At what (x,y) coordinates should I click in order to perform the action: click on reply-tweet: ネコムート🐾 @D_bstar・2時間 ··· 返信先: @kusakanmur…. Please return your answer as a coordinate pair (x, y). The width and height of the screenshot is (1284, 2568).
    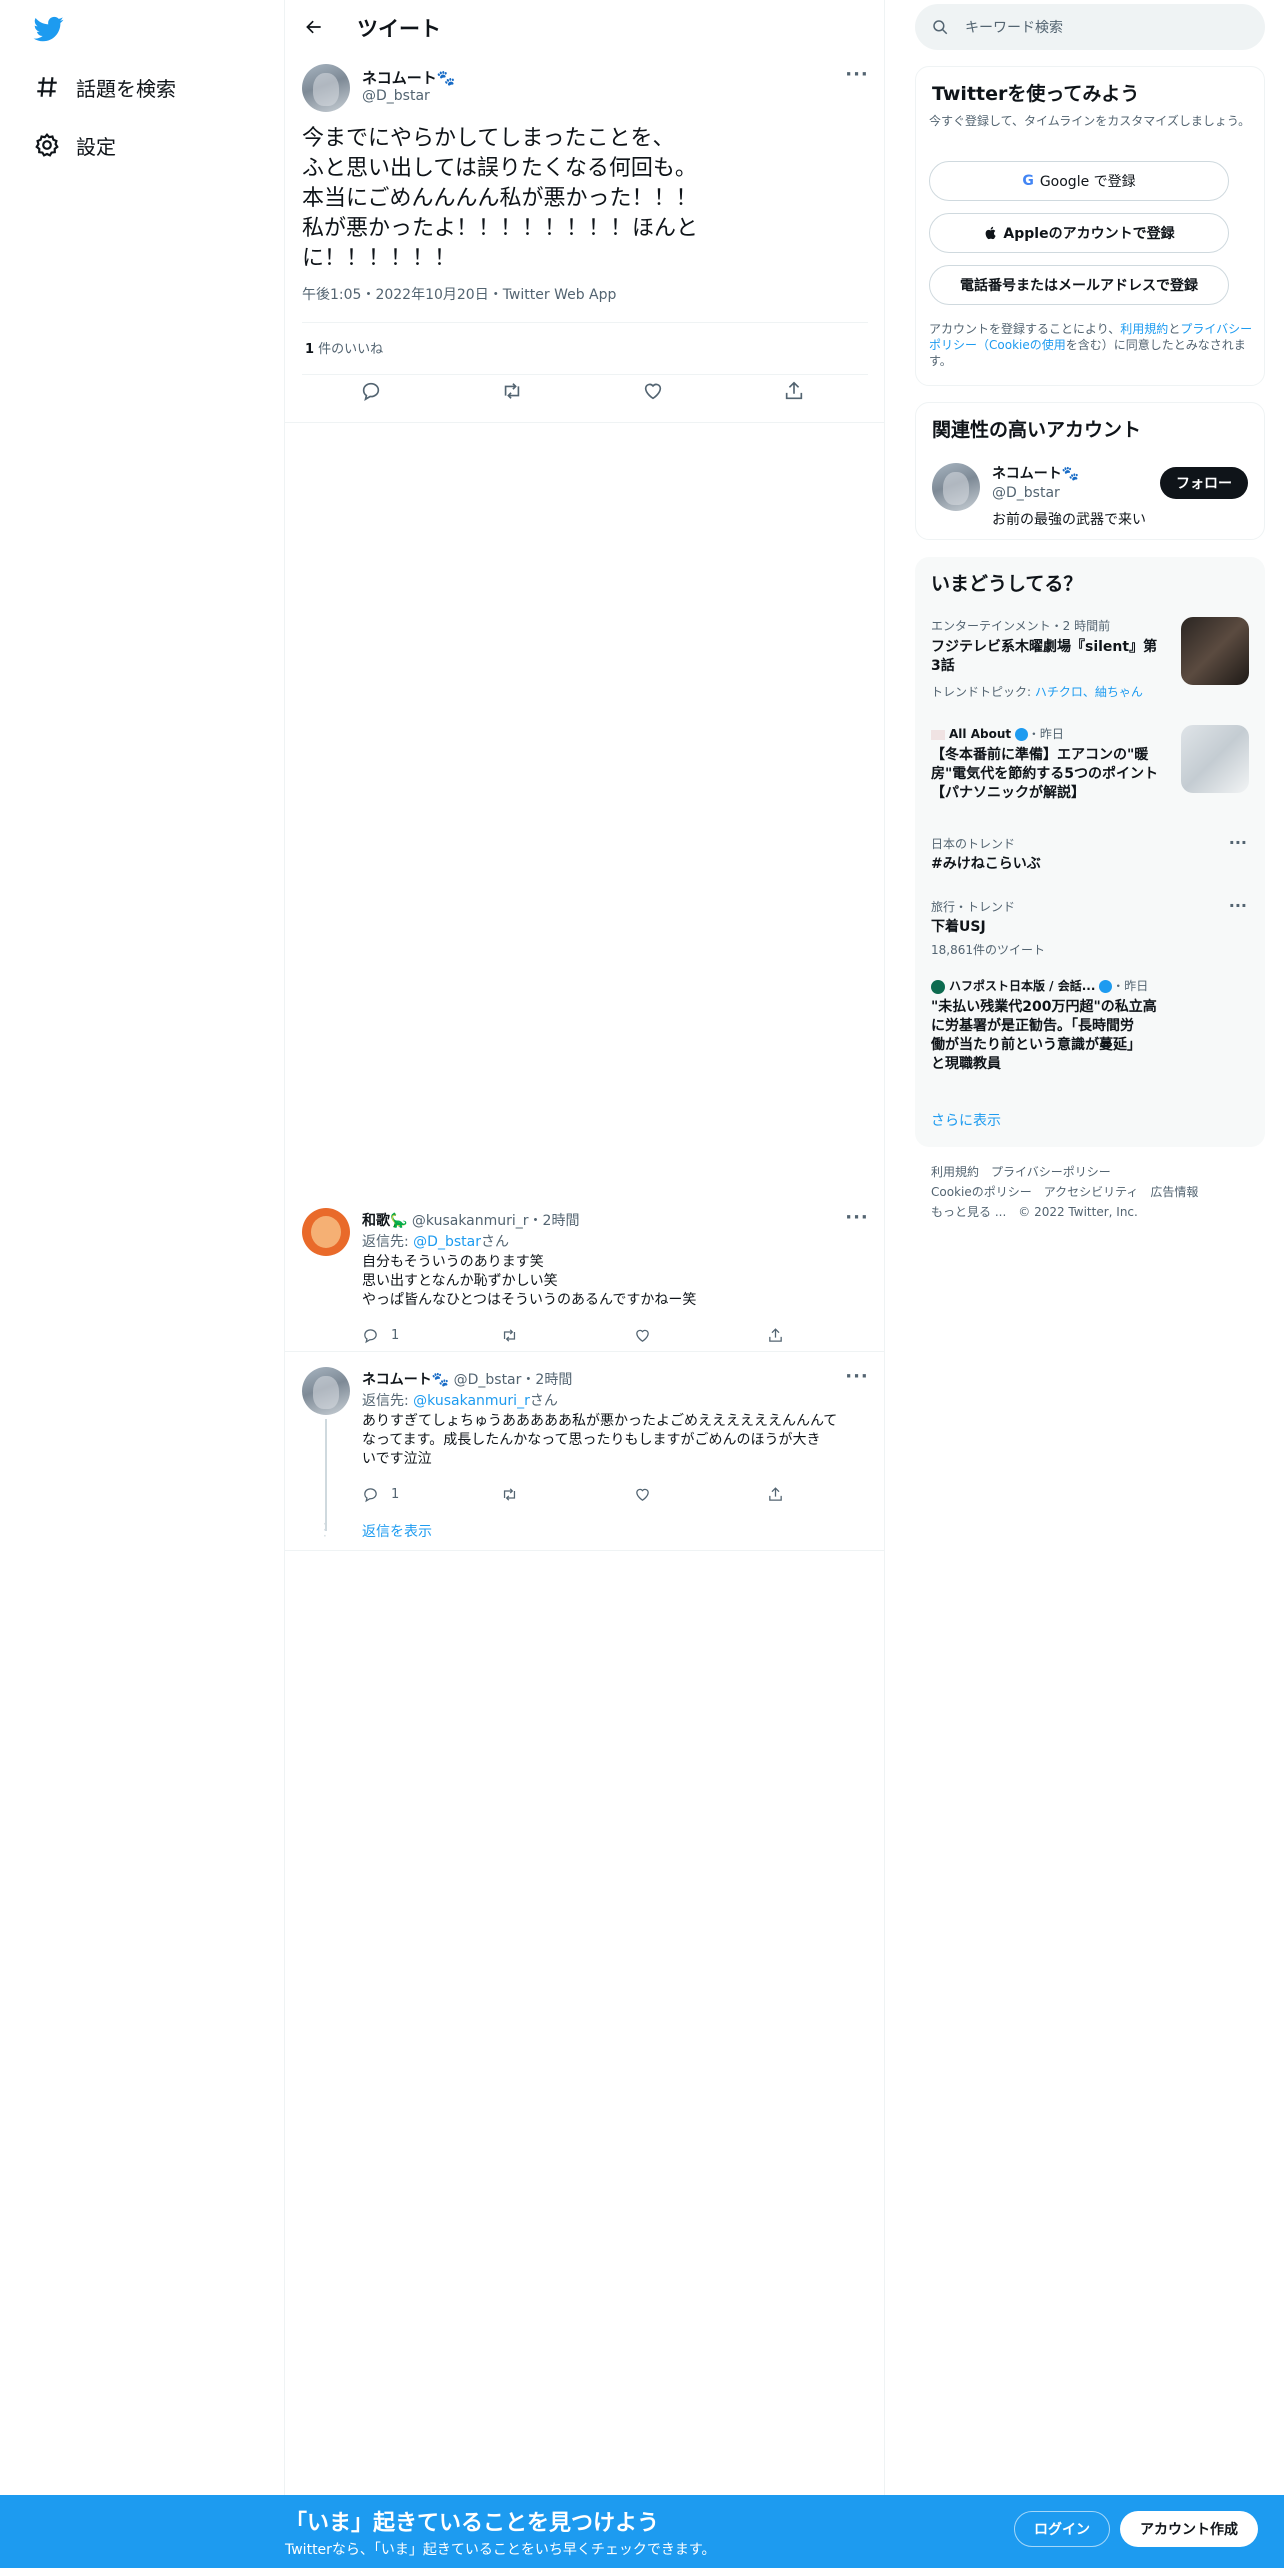
    Looking at the image, I should click on (585, 1455).